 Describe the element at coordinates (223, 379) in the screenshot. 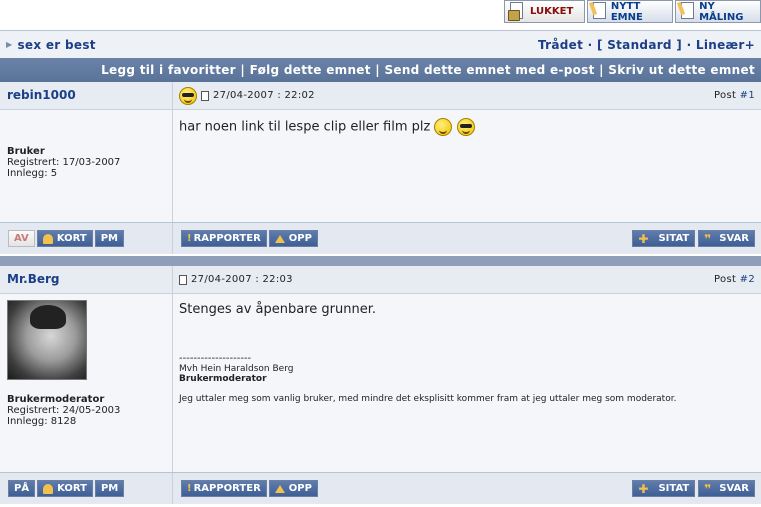

I see `signature-role: Brukermoderator` at that location.